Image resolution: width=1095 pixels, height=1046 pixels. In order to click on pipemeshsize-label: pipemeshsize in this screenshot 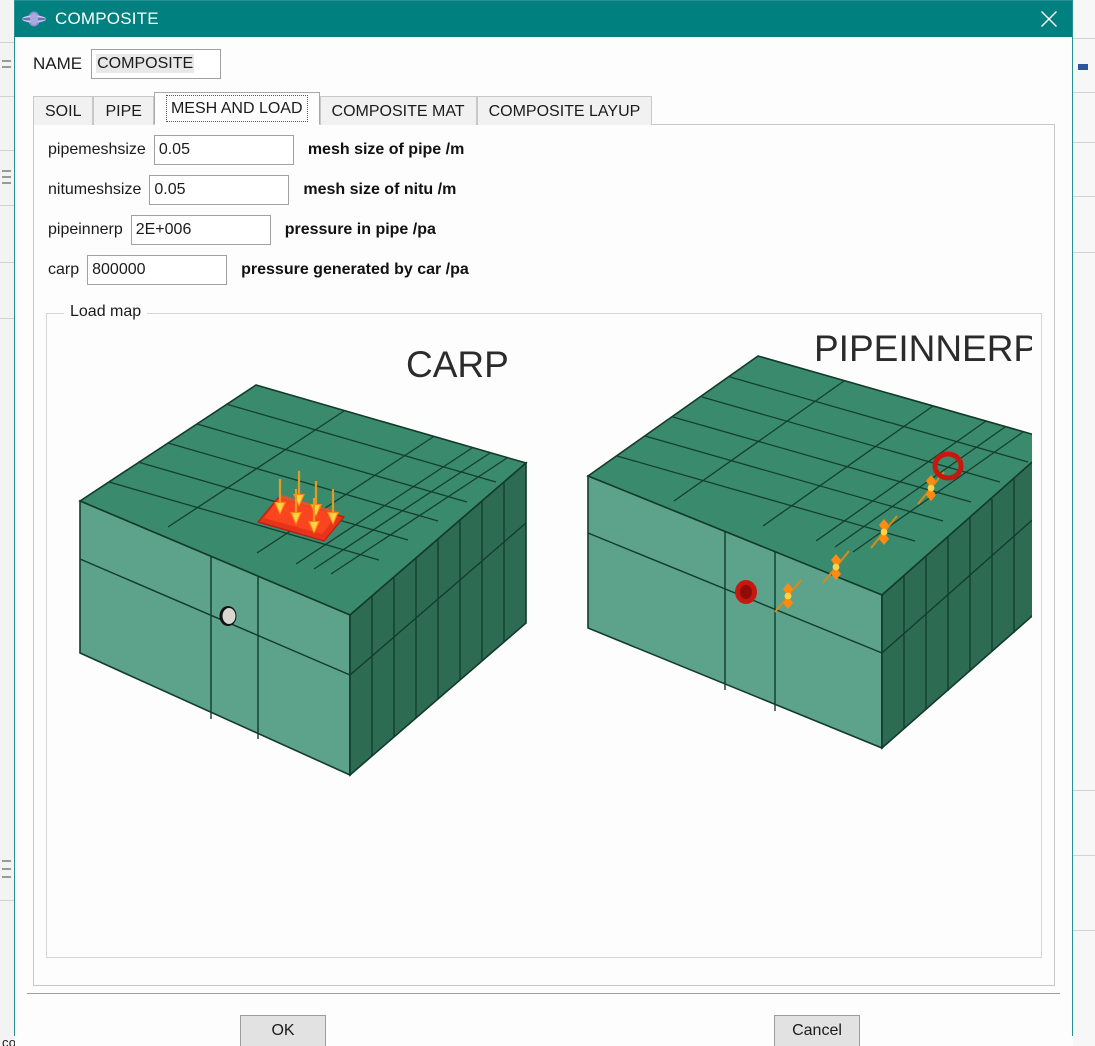, I will do `click(97, 149)`.